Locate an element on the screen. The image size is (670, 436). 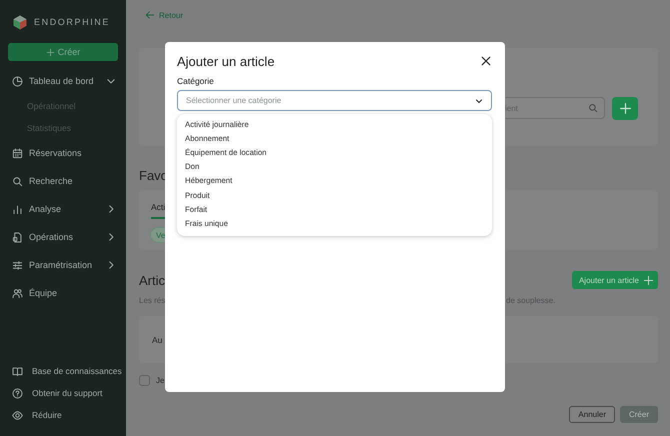
sidebar-item: Obtenir du support is located at coordinates (63, 393).